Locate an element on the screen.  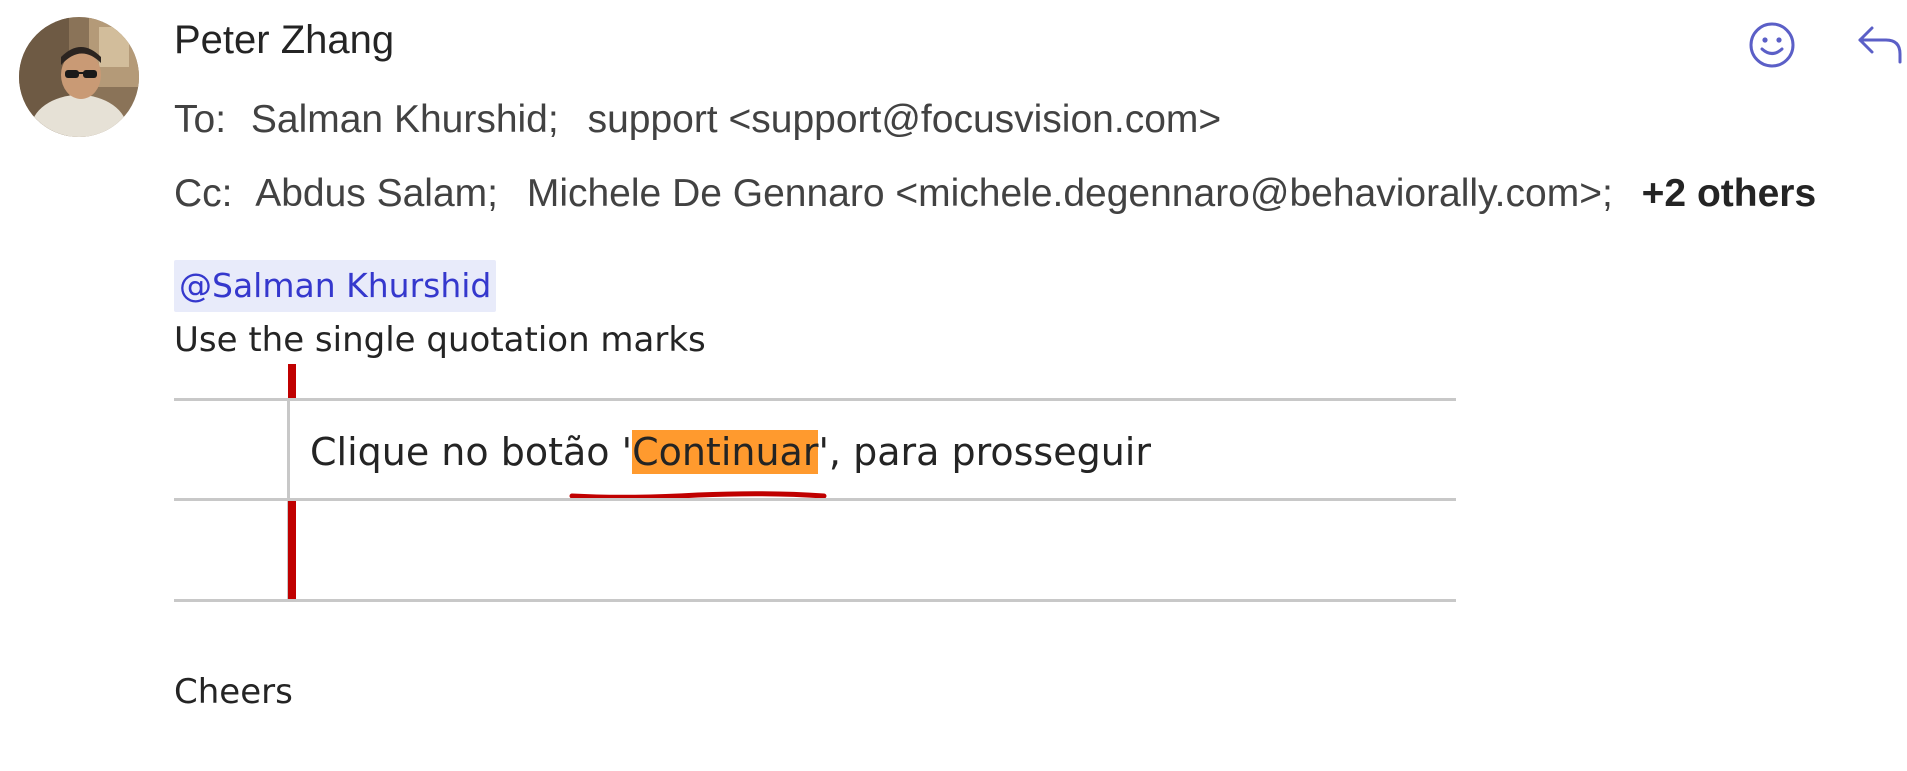
annotation-red-bar-bottom is located at coordinates (292, 551).